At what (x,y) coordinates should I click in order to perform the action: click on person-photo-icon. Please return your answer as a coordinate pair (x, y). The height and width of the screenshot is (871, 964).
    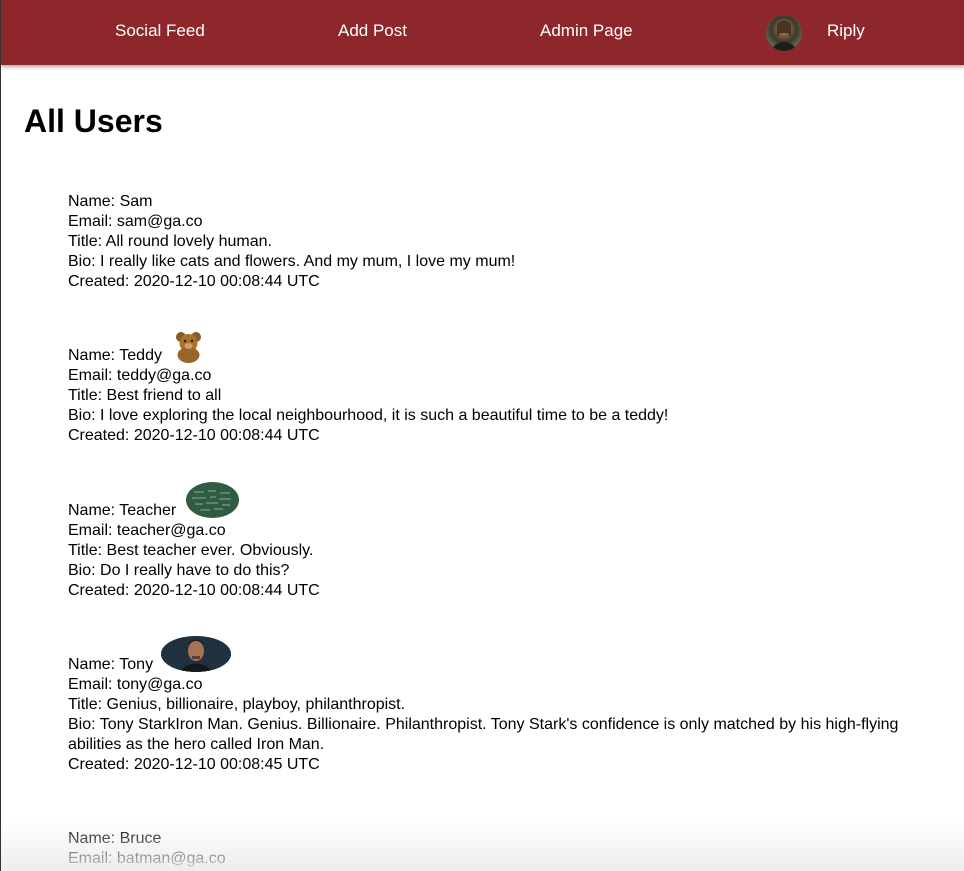
    Looking at the image, I should click on (196, 654).